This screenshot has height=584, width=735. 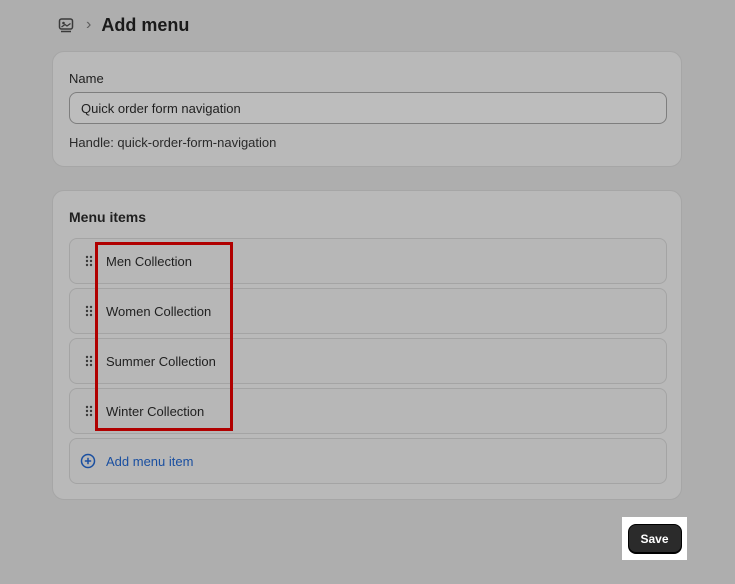 What do you see at coordinates (173, 142) in the screenshot?
I see `handle-text: Handle: quick-order-form-navigation` at bounding box center [173, 142].